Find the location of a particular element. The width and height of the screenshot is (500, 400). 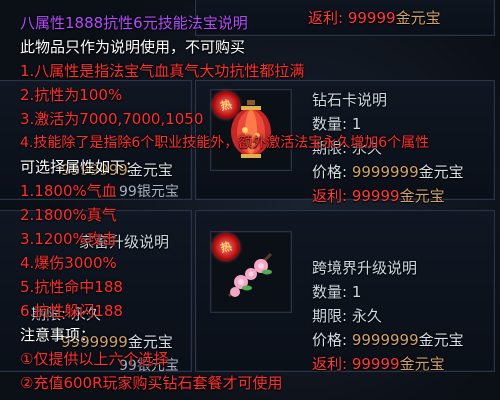

tooltip-option-5: 5.抗性命中188 is located at coordinates (71, 287).